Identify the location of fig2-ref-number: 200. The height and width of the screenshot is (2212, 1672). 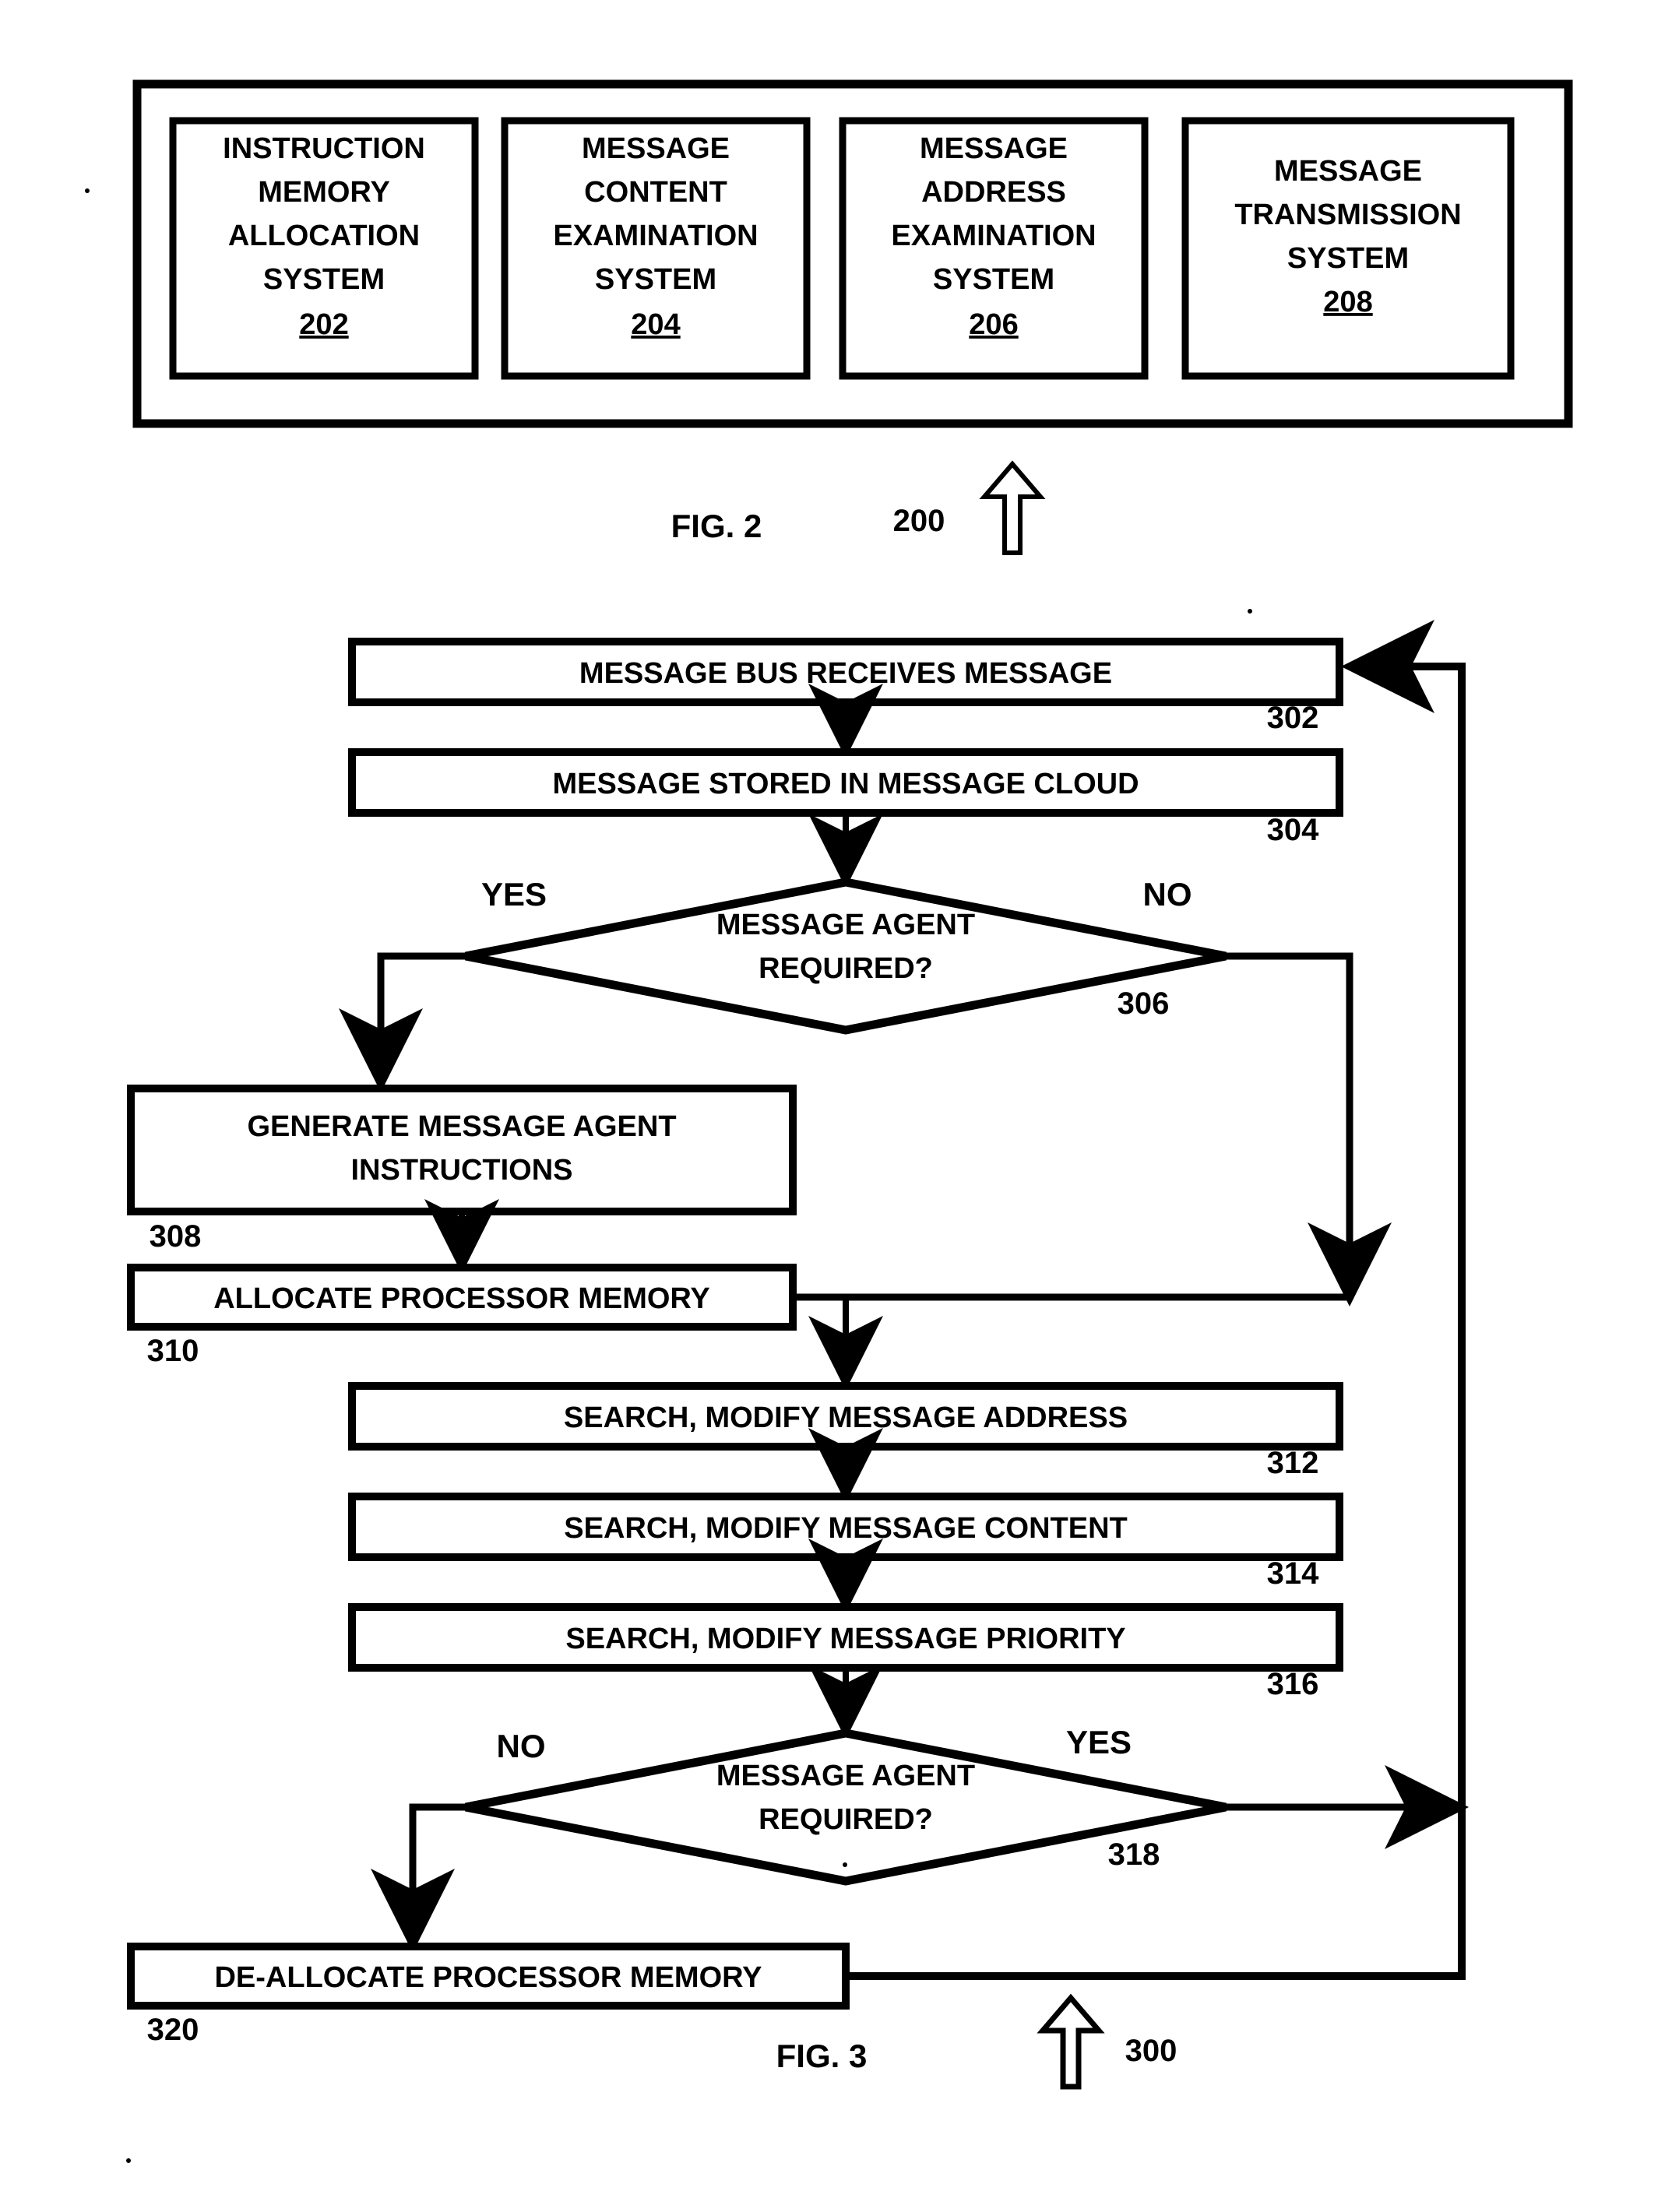
(919, 521).